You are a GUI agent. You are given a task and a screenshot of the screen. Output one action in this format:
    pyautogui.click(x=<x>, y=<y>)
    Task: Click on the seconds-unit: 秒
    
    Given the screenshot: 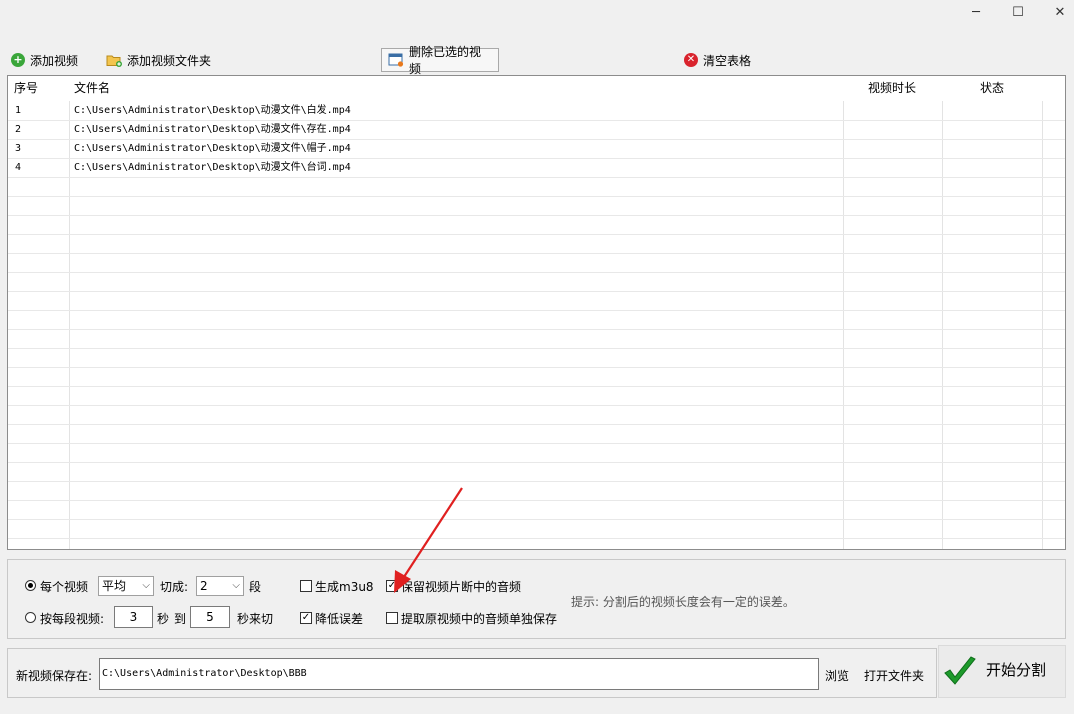 What is the action you would take?
    pyautogui.click(x=163, y=619)
    